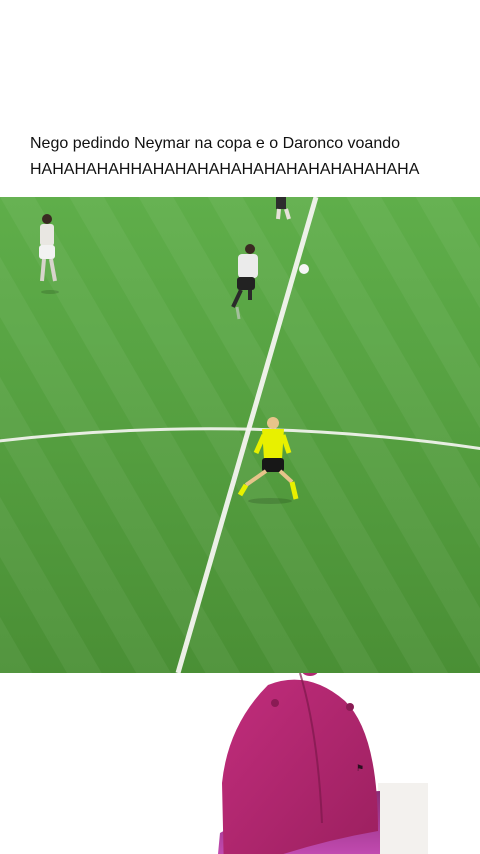 The width and height of the screenshot is (480, 854). I want to click on ball, so click(304, 269).